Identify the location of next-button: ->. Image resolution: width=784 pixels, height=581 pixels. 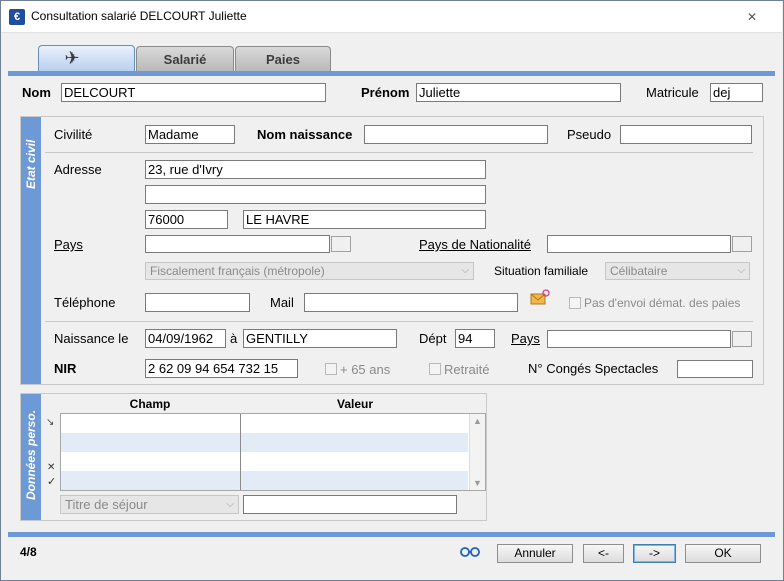
(654, 553).